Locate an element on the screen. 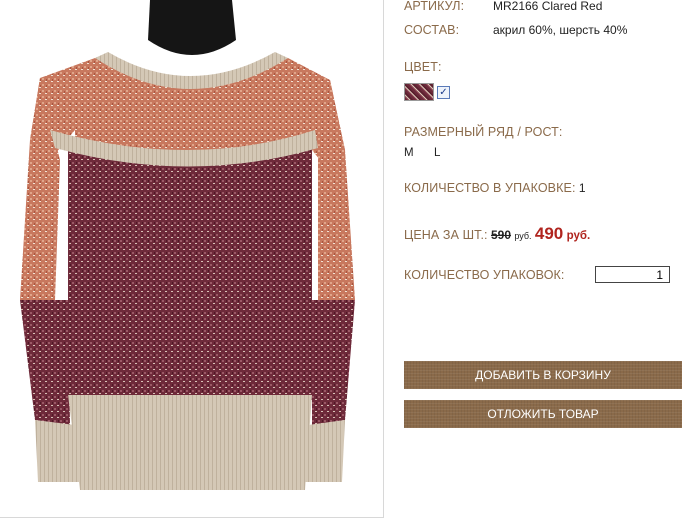  color-row: ЦВЕТ: is located at coordinates (423, 67).